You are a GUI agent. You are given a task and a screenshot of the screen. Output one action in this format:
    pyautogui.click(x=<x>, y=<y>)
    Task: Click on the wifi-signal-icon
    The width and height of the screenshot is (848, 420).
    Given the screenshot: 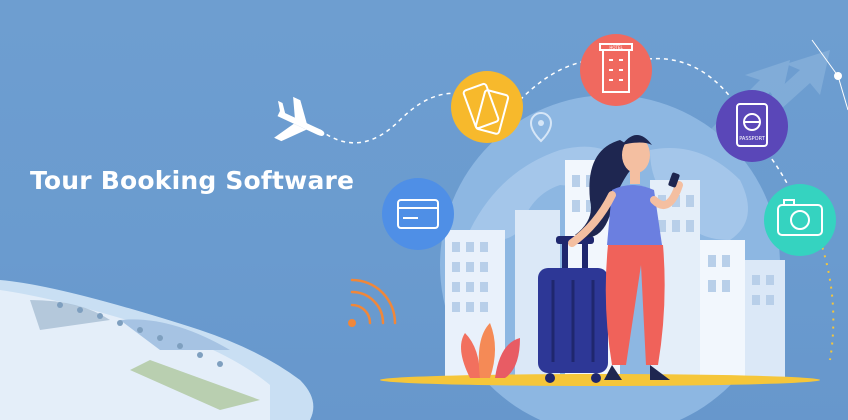 What is the action you would take?
    pyautogui.click(x=372, y=302)
    